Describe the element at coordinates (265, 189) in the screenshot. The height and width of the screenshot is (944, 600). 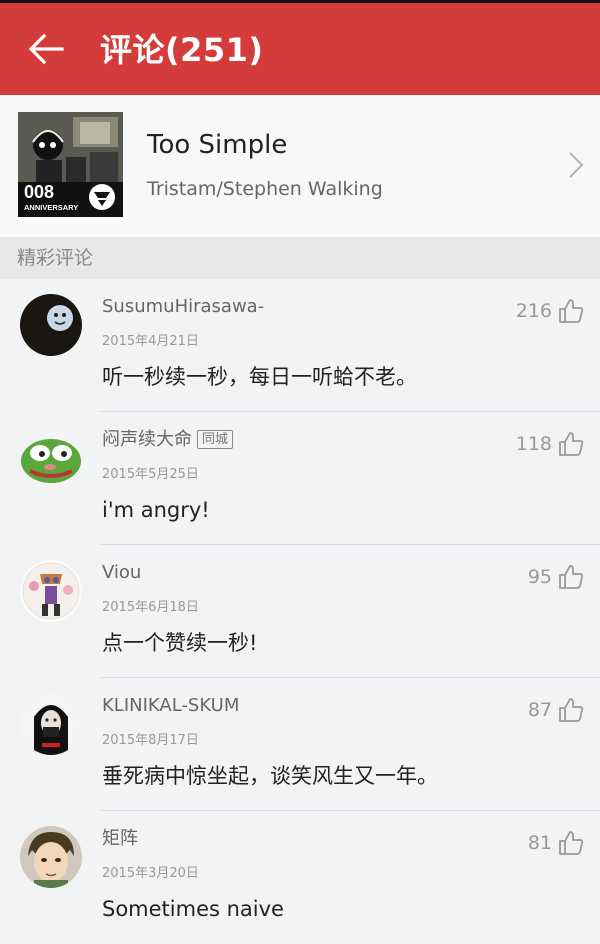
I see `song-artist: Tristam/Stephen Walking` at that location.